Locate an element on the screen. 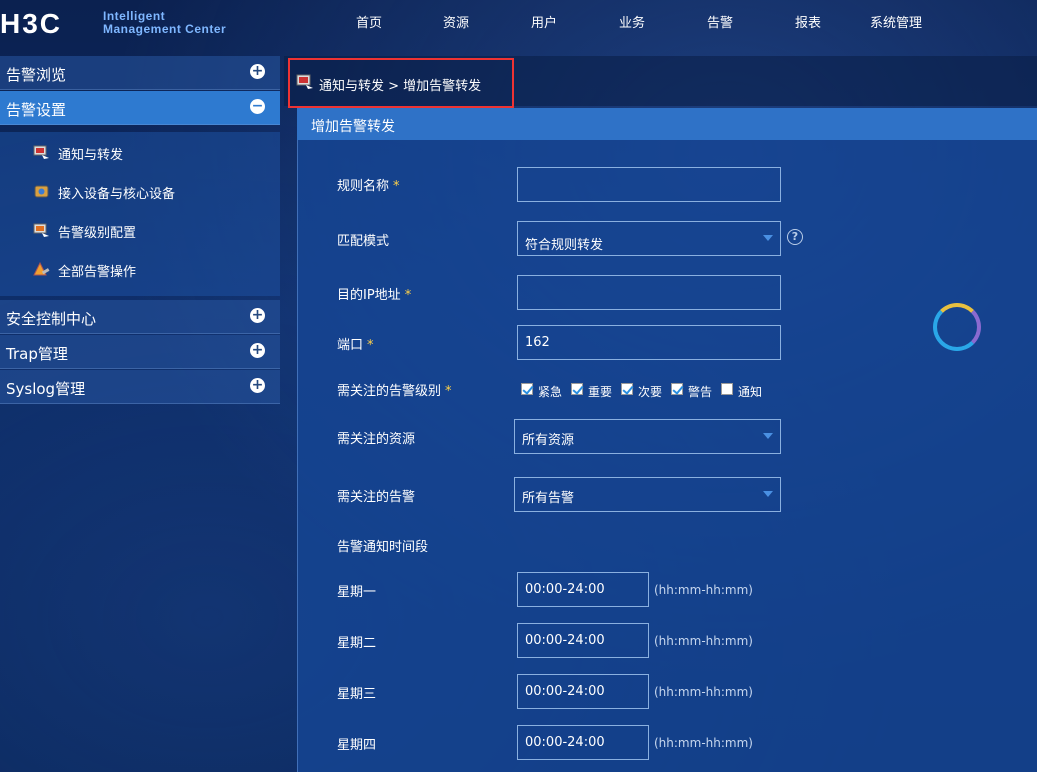  loading-spinner-icon is located at coordinates (957, 327).